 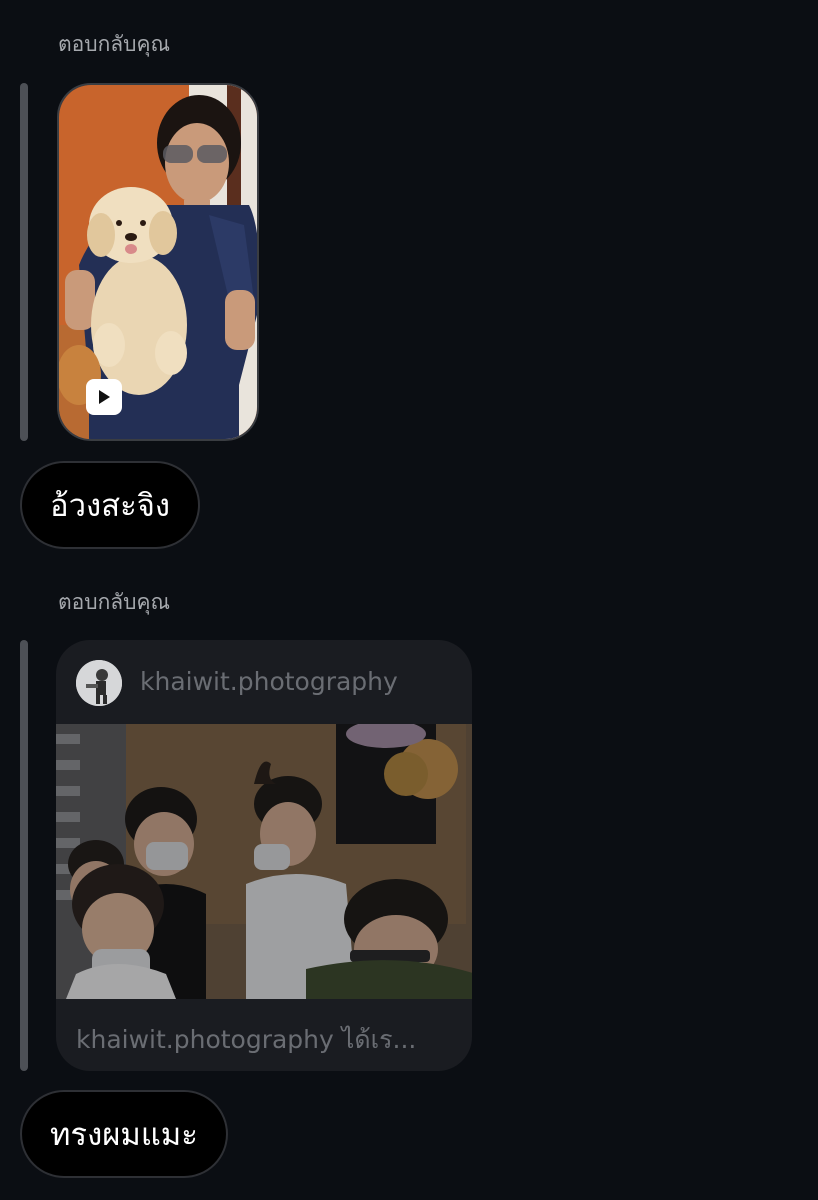 What do you see at coordinates (124, 1134) in the screenshot?
I see `message-bubble: ทรงผมแมะ` at bounding box center [124, 1134].